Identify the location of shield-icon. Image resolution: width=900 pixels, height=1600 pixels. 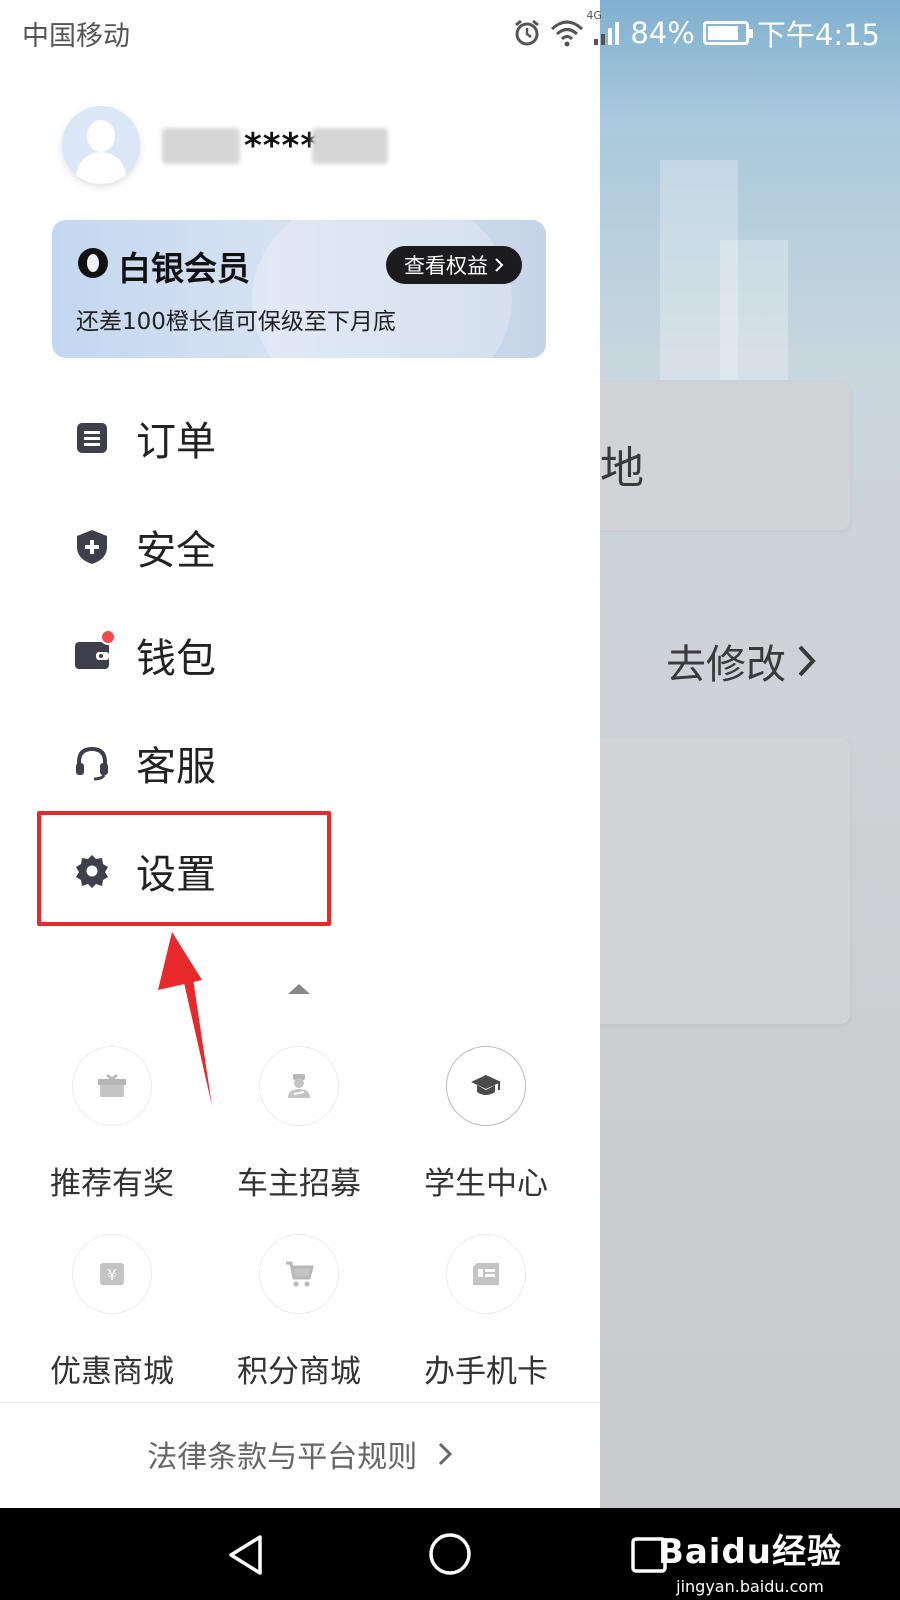
(92, 547).